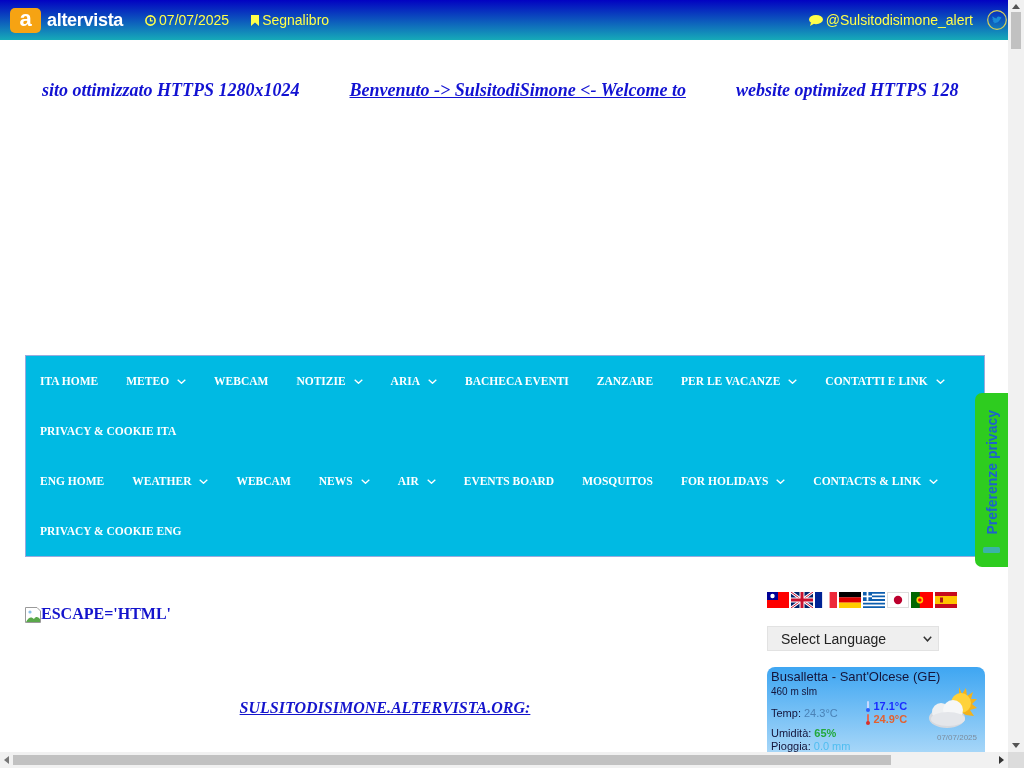 The image size is (1024, 768). Describe the element at coordinates (296, 20) in the screenshot. I see `bookmark-link: Segnalibro` at that location.